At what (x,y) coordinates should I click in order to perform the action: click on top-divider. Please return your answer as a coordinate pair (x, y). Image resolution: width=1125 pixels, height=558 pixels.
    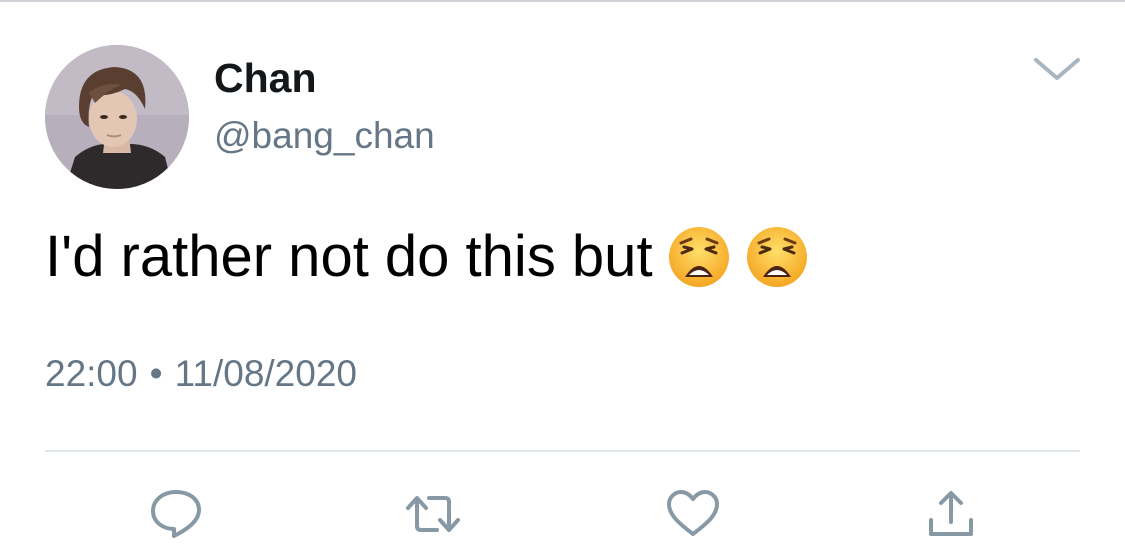
    Looking at the image, I should click on (562, 1).